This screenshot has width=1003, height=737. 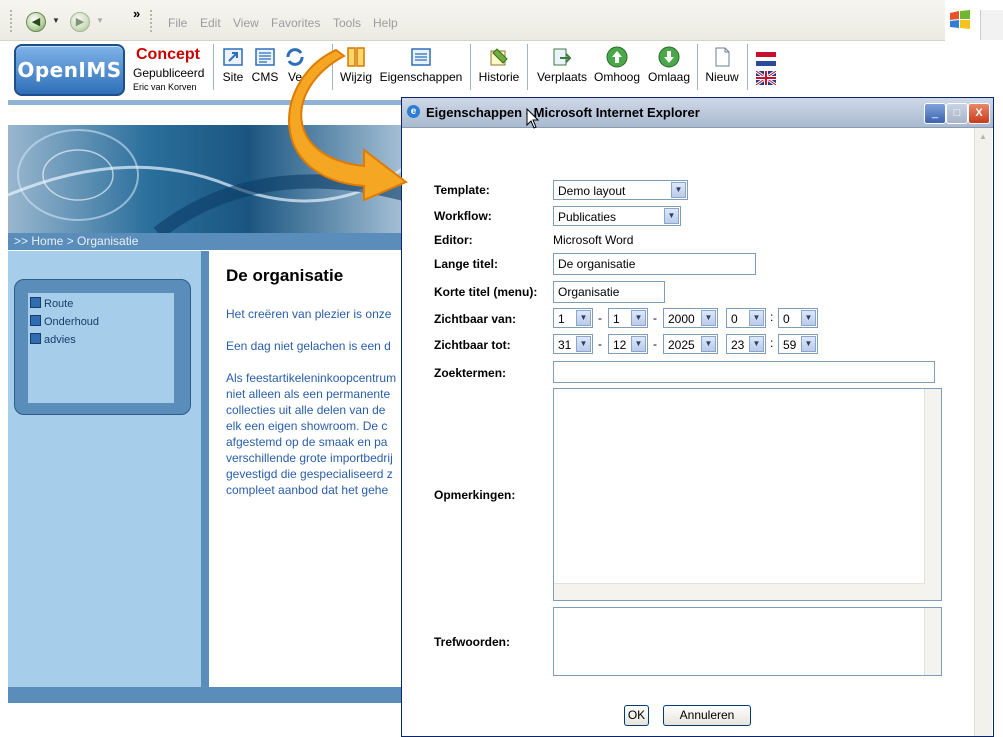 What do you see at coordinates (295, 23) in the screenshot?
I see `menu-favorites: Favorites` at bounding box center [295, 23].